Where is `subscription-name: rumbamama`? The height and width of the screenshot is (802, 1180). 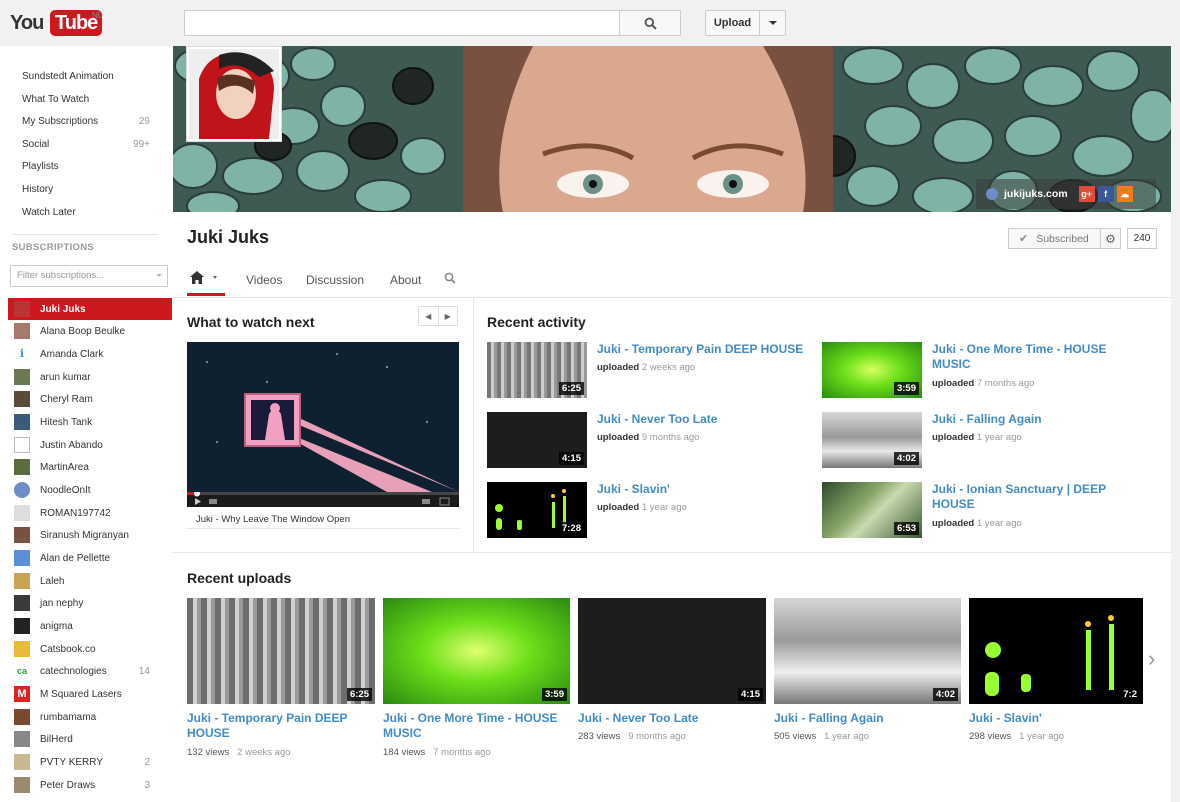 subscription-name: rumbamama is located at coordinates (68, 717).